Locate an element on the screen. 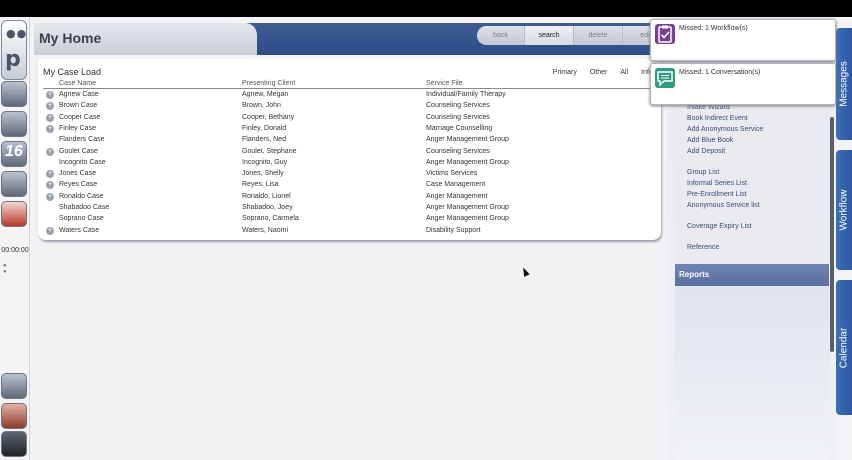 This screenshot has height=460, width=852. tab-calendar: Calendar is located at coordinates (844, 347).